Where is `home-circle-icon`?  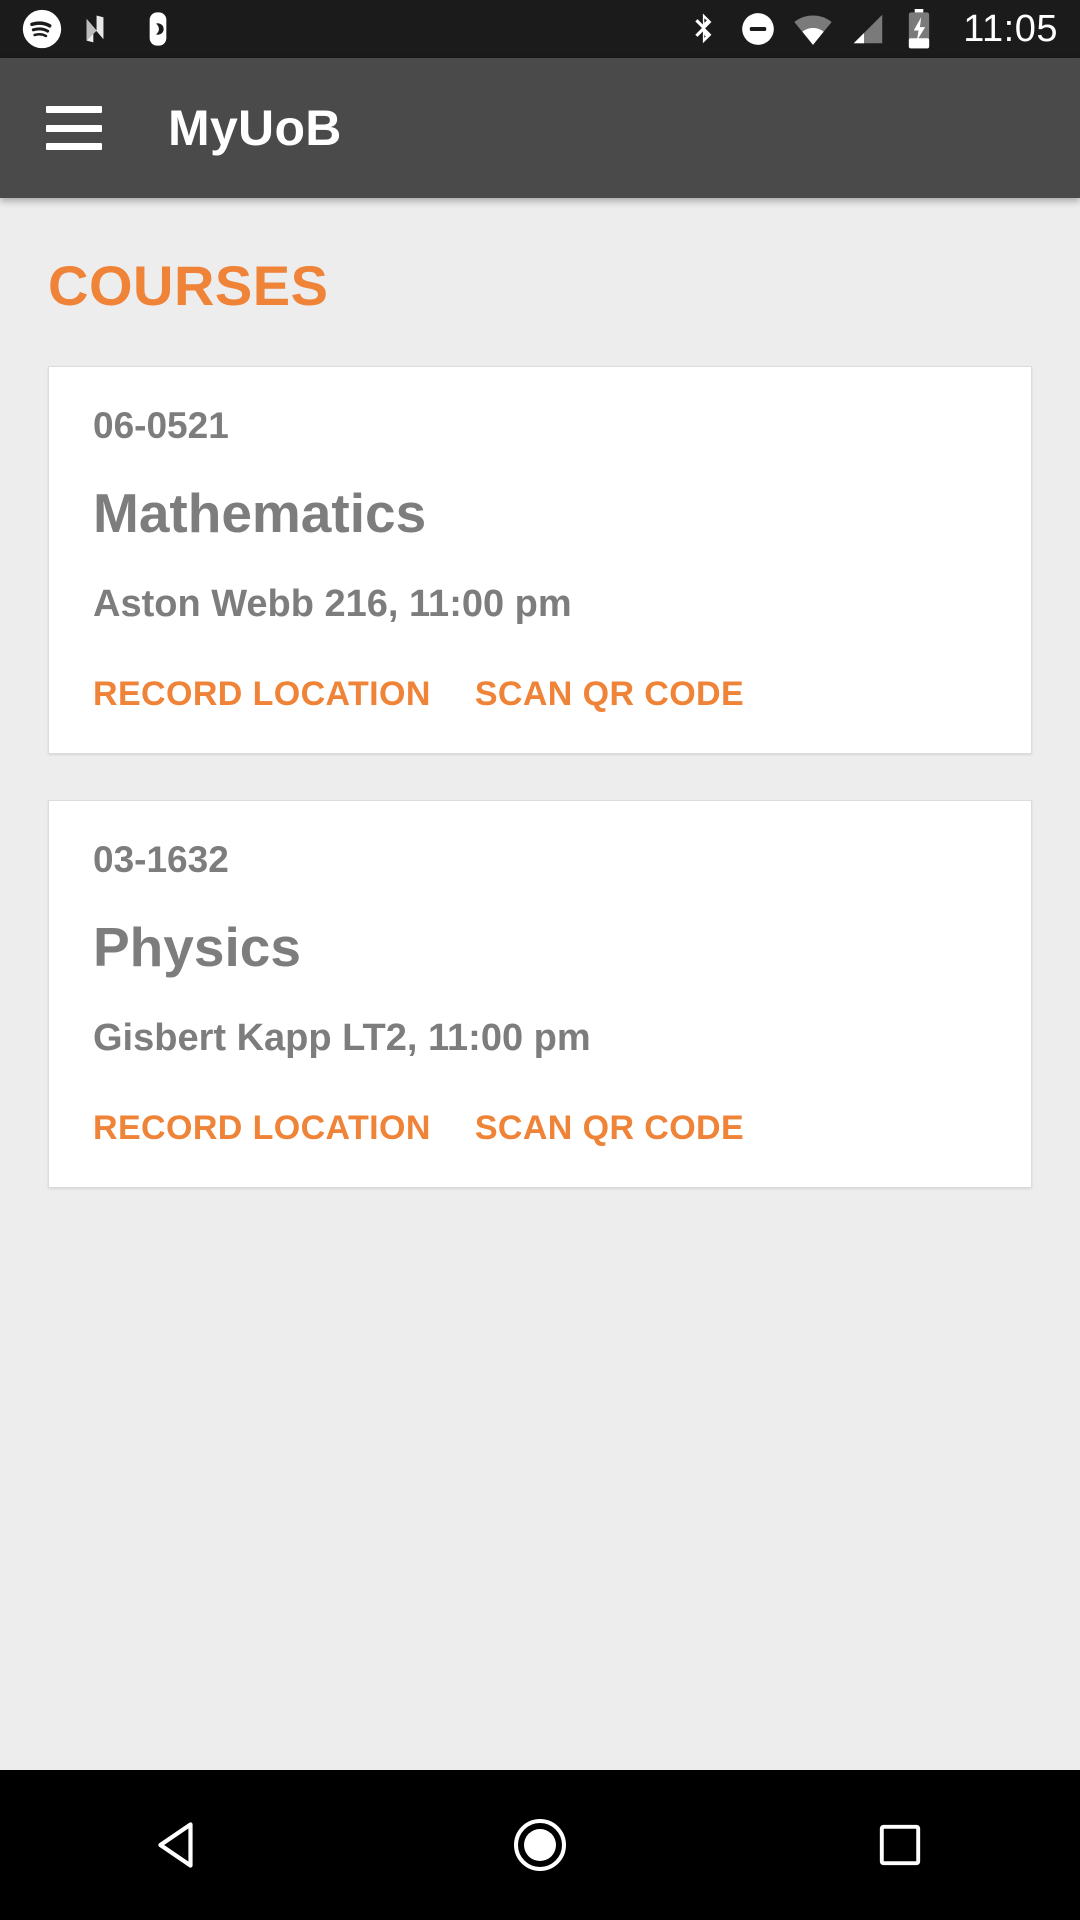 home-circle-icon is located at coordinates (540, 1845).